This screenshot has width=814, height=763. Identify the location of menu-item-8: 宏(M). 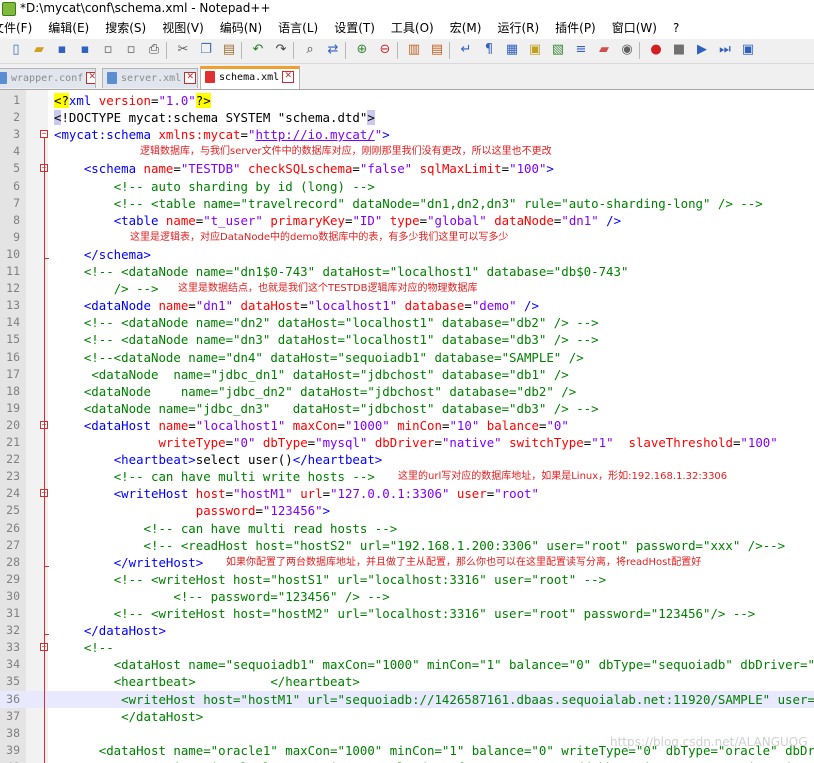
(466, 28).